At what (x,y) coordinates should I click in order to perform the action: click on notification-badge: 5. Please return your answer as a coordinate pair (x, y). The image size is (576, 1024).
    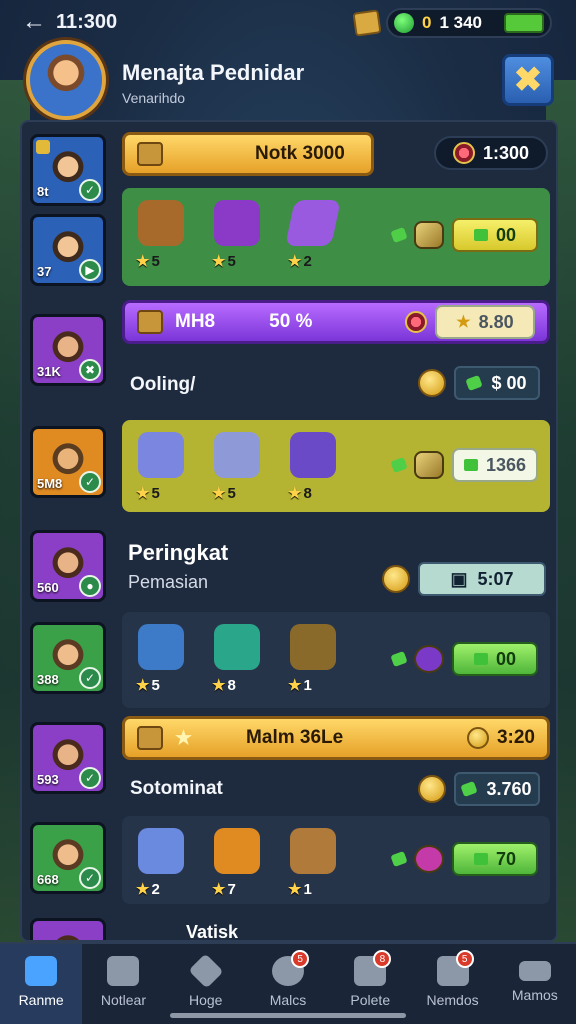
    Looking at the image, I should click on (464, 959).